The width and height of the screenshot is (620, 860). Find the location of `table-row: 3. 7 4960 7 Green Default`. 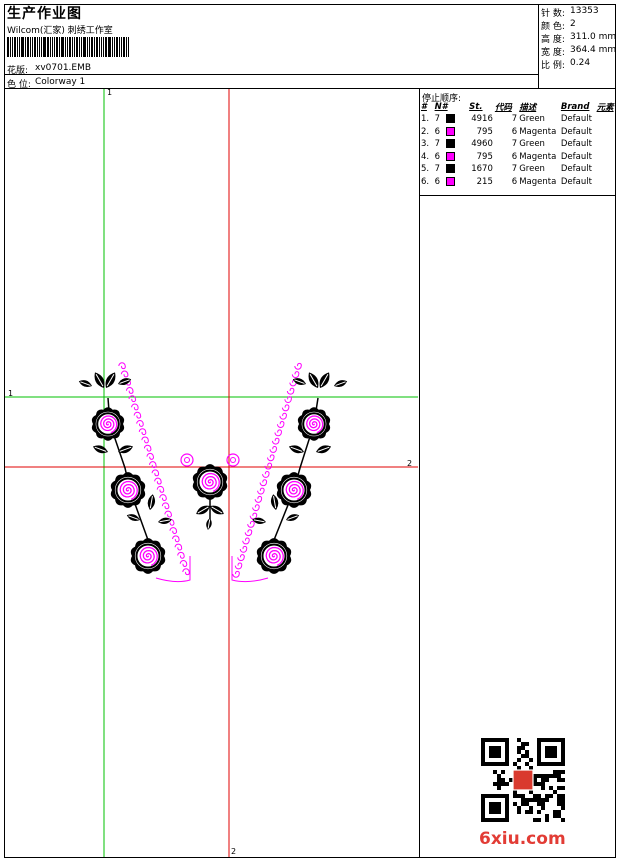

table-row: 3. 7 4960 7 Green Default is located at coordinates (520, 144).